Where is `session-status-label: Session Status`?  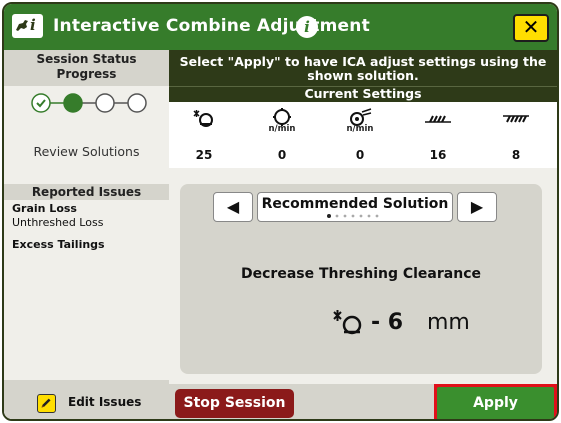
session-status-label: Session Status is located at coordinates (86, 59).